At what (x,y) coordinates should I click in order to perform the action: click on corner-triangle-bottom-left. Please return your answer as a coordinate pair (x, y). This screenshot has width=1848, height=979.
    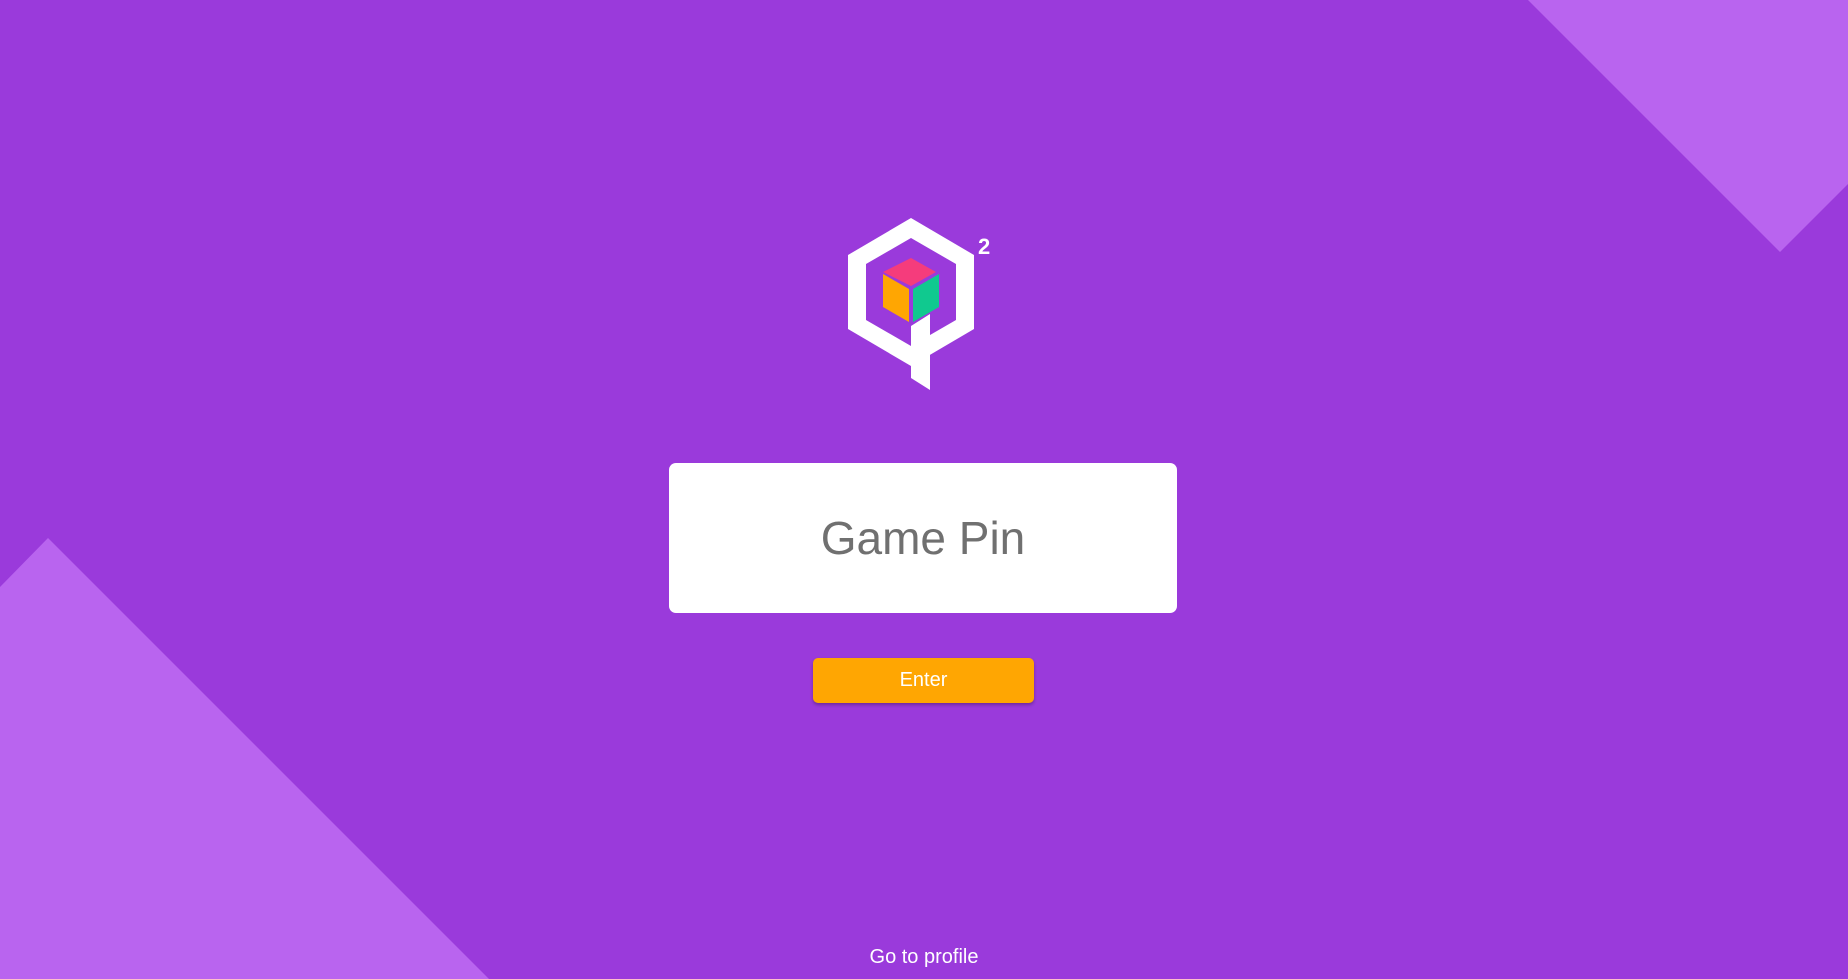
    Looking at the image, I should click on (244, 758).